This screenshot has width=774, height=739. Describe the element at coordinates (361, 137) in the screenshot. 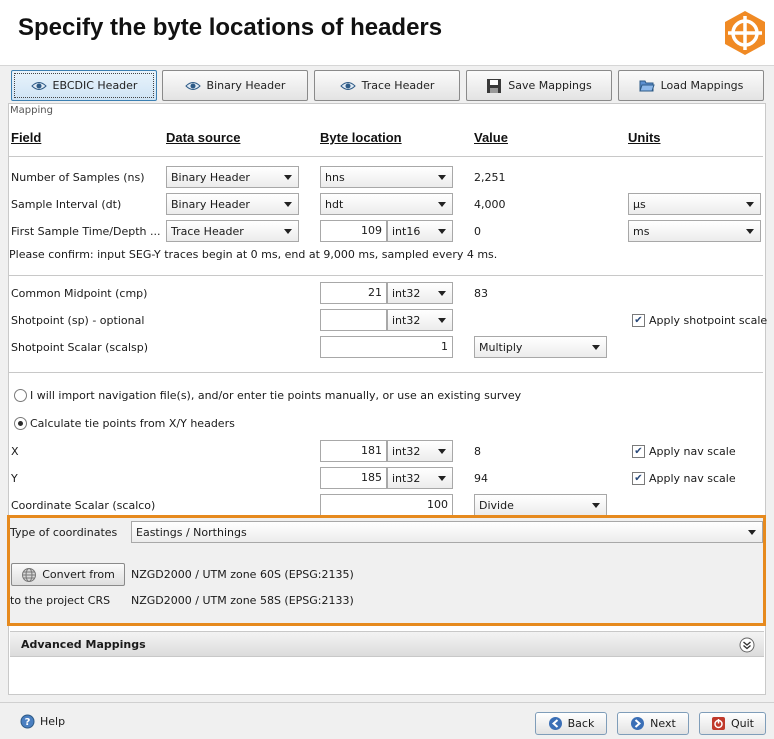

I see `column-header-byte-location: Byte location` at that location.